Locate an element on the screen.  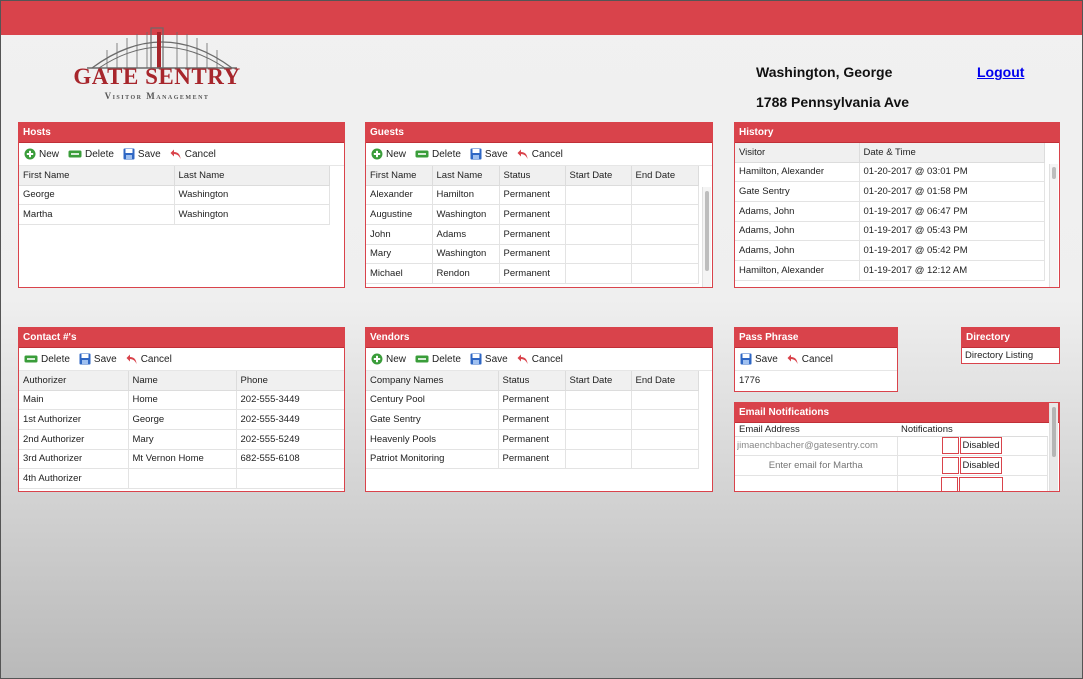
contacts-cancel-button: Cancel is located at coordinates (149, 359).